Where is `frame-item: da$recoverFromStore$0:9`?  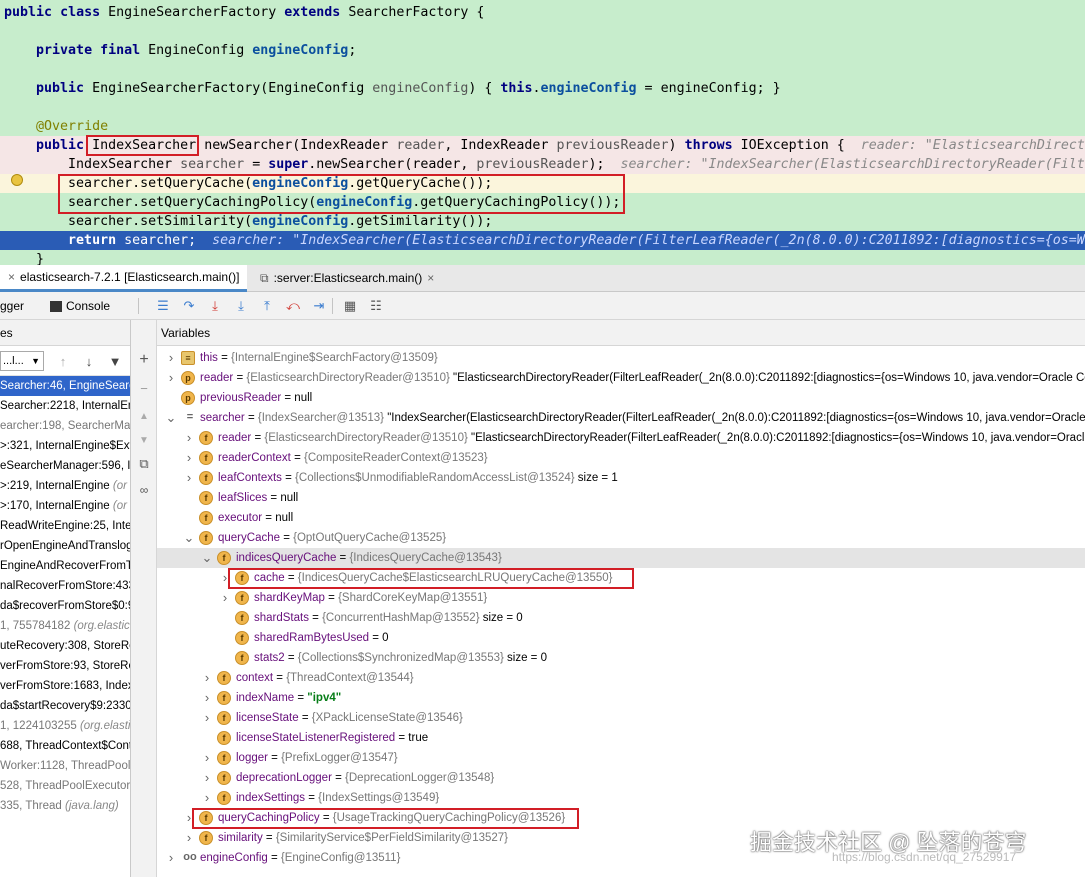
frame-item: da$recoverFromStore$0:9 is located at coordinates (65, 606).